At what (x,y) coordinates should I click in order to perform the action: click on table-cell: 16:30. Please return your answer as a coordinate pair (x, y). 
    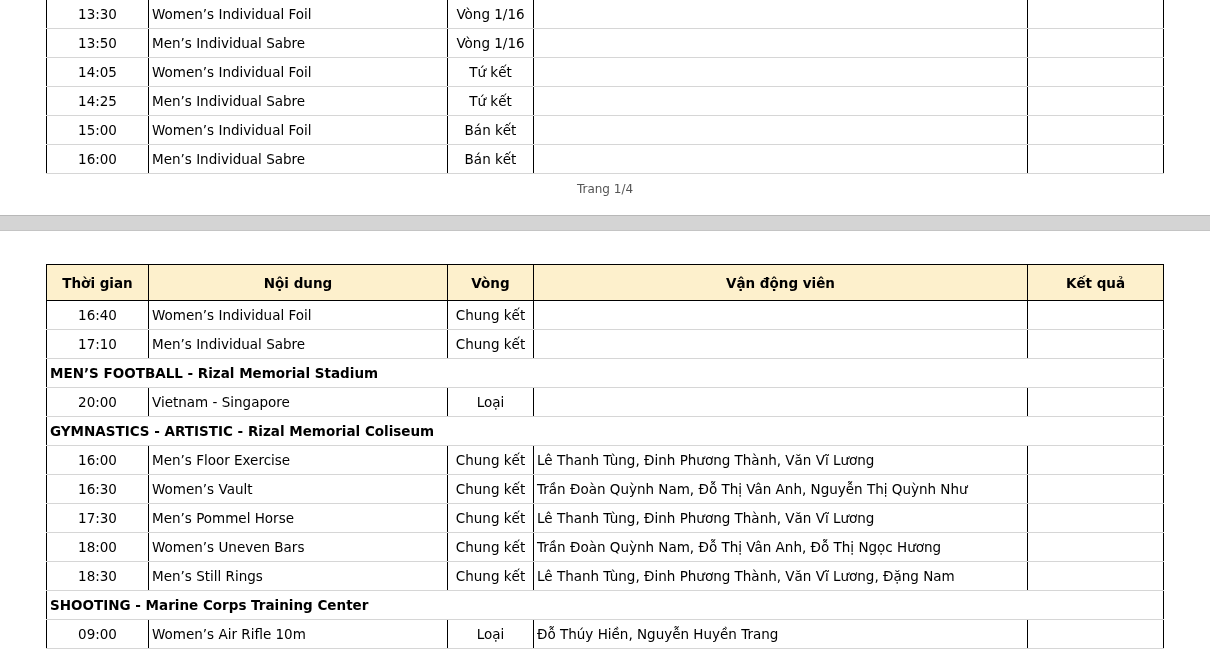
    Looking at the image, I should click on (97, 489).